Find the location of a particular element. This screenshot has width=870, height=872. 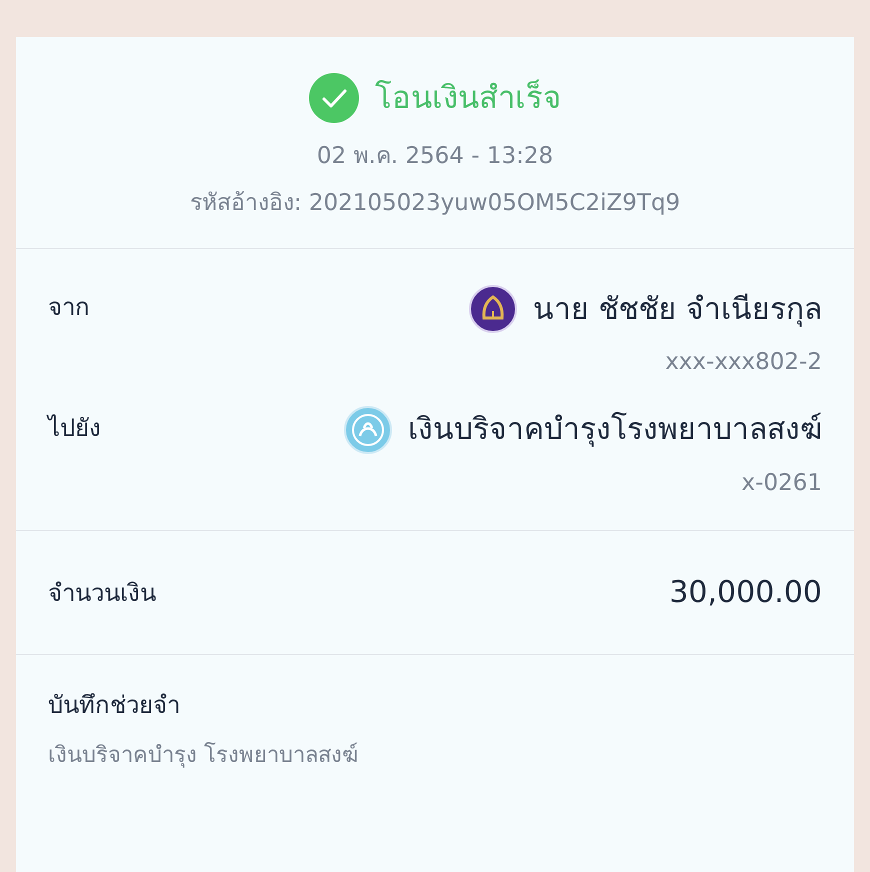

transfer-datetime: 02 พ.ค. 2564 - 13:28 is located at coordinates (435, 156).